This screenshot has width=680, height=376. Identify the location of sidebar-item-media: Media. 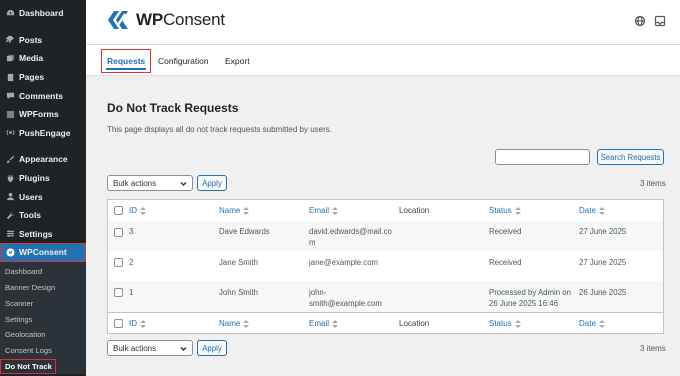
(43, 58).